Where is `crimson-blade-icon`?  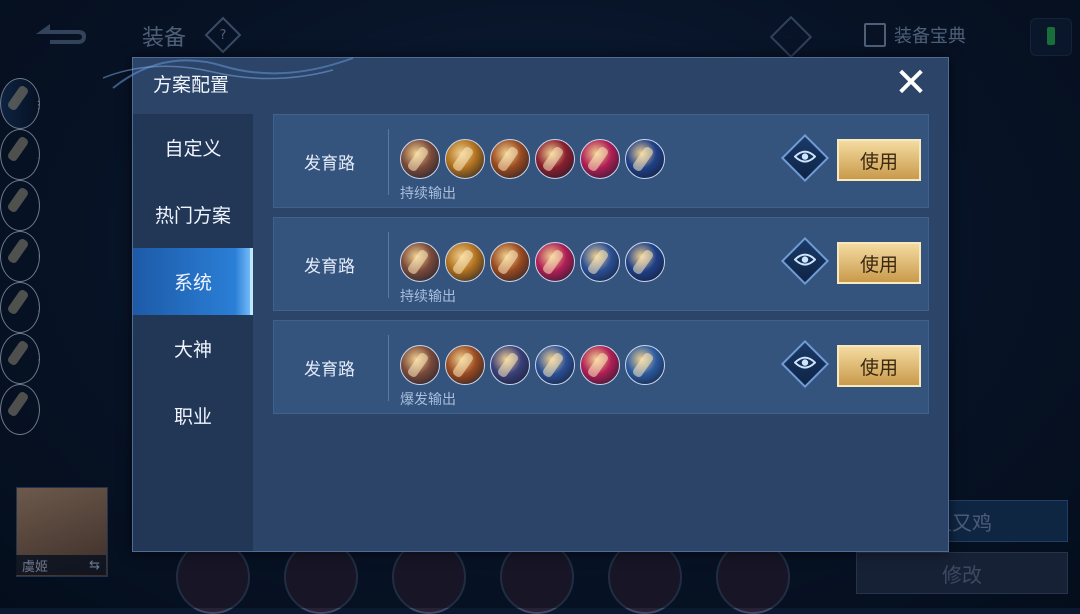 crimson-blade-icon is located at coordinates (555, 159).